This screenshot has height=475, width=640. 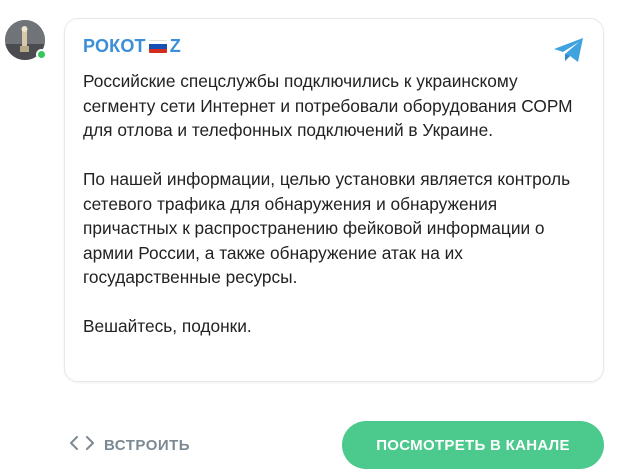 What do you see at coordinates (167, 326) in the screenshot?
I see `message-paragraph: Вешайтесь, подонки.` at bounding box center [167, 326].